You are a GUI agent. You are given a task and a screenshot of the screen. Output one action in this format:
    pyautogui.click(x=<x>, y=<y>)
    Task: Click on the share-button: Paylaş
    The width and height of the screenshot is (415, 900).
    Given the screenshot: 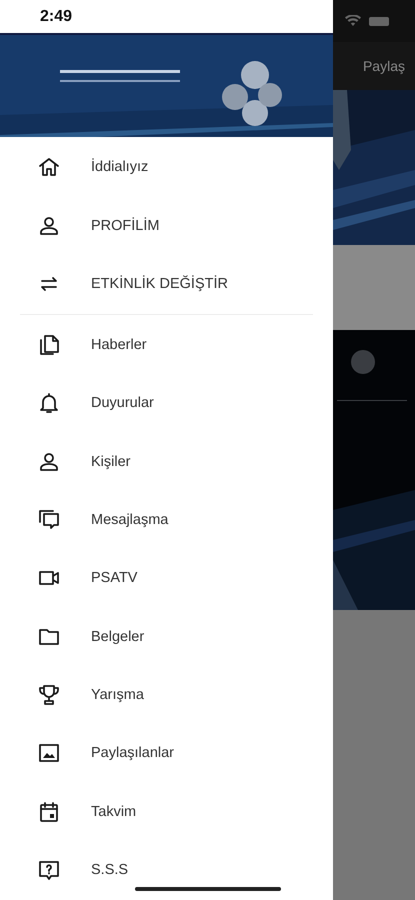 What is the action you would take?
    pyautogui.click(x=383, y=66)
    